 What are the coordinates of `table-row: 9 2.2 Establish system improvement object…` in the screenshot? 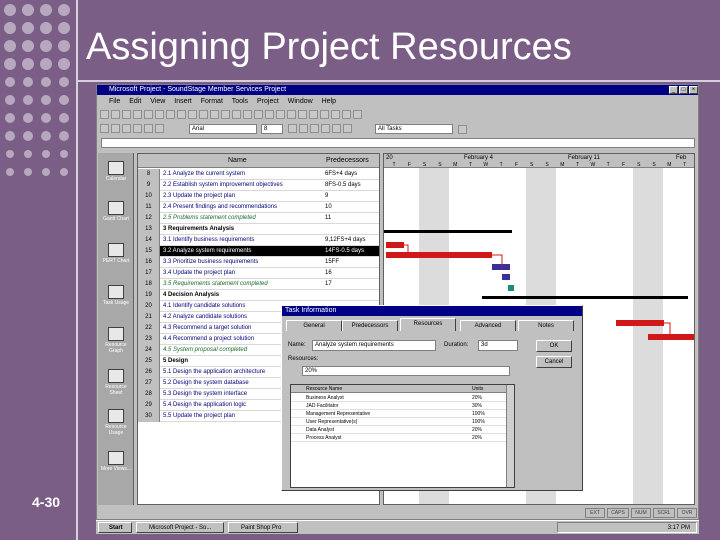 It's located at (258, 185).